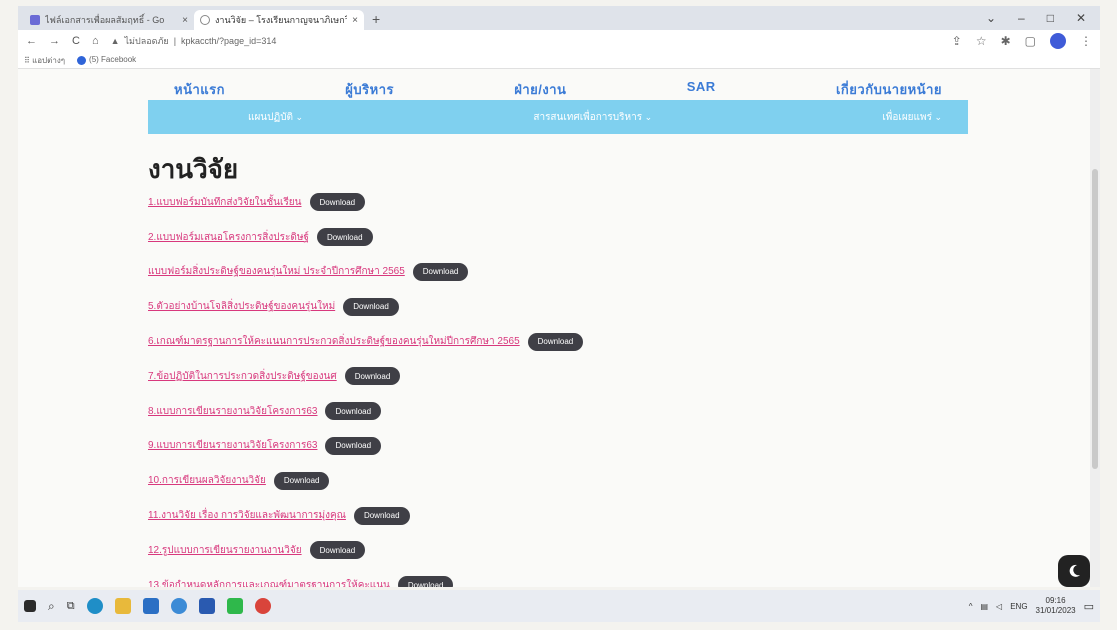  I want to click on url-security-label: ไม่ปลอดภัย, so click(146, 41).